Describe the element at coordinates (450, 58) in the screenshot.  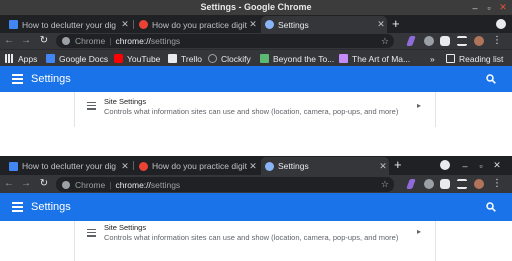
I see `reading-list-icon` at that location.